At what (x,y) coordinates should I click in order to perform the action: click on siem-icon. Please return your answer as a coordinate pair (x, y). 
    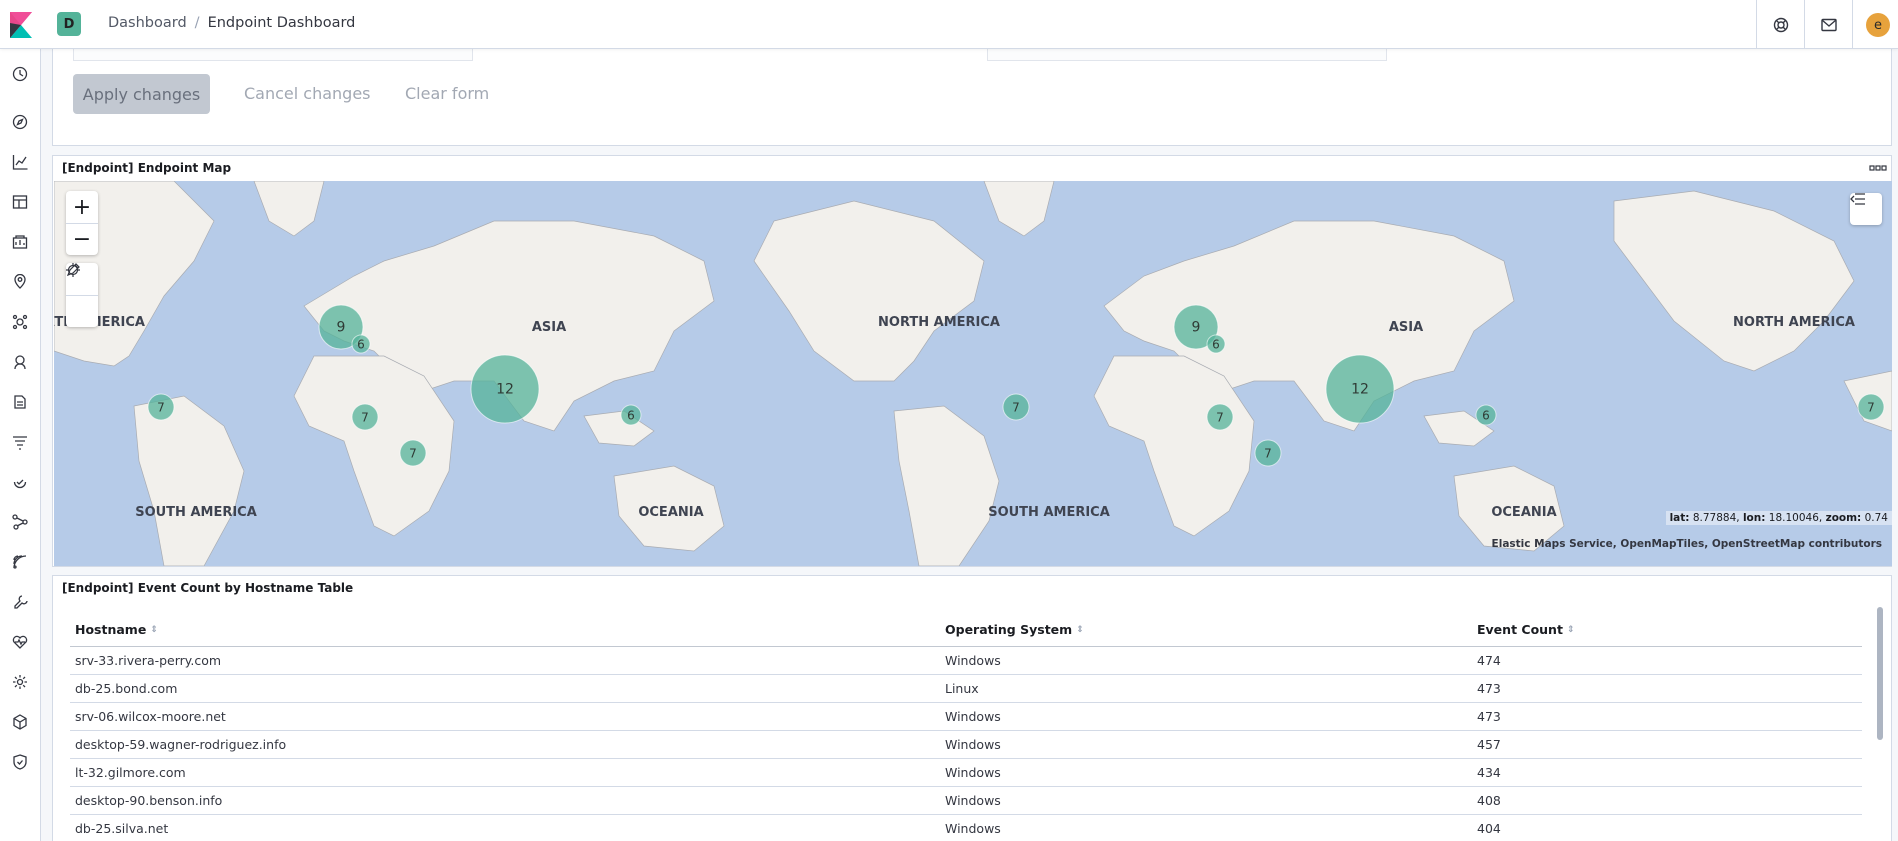
    Looking at the image, I should click on (20, 562).